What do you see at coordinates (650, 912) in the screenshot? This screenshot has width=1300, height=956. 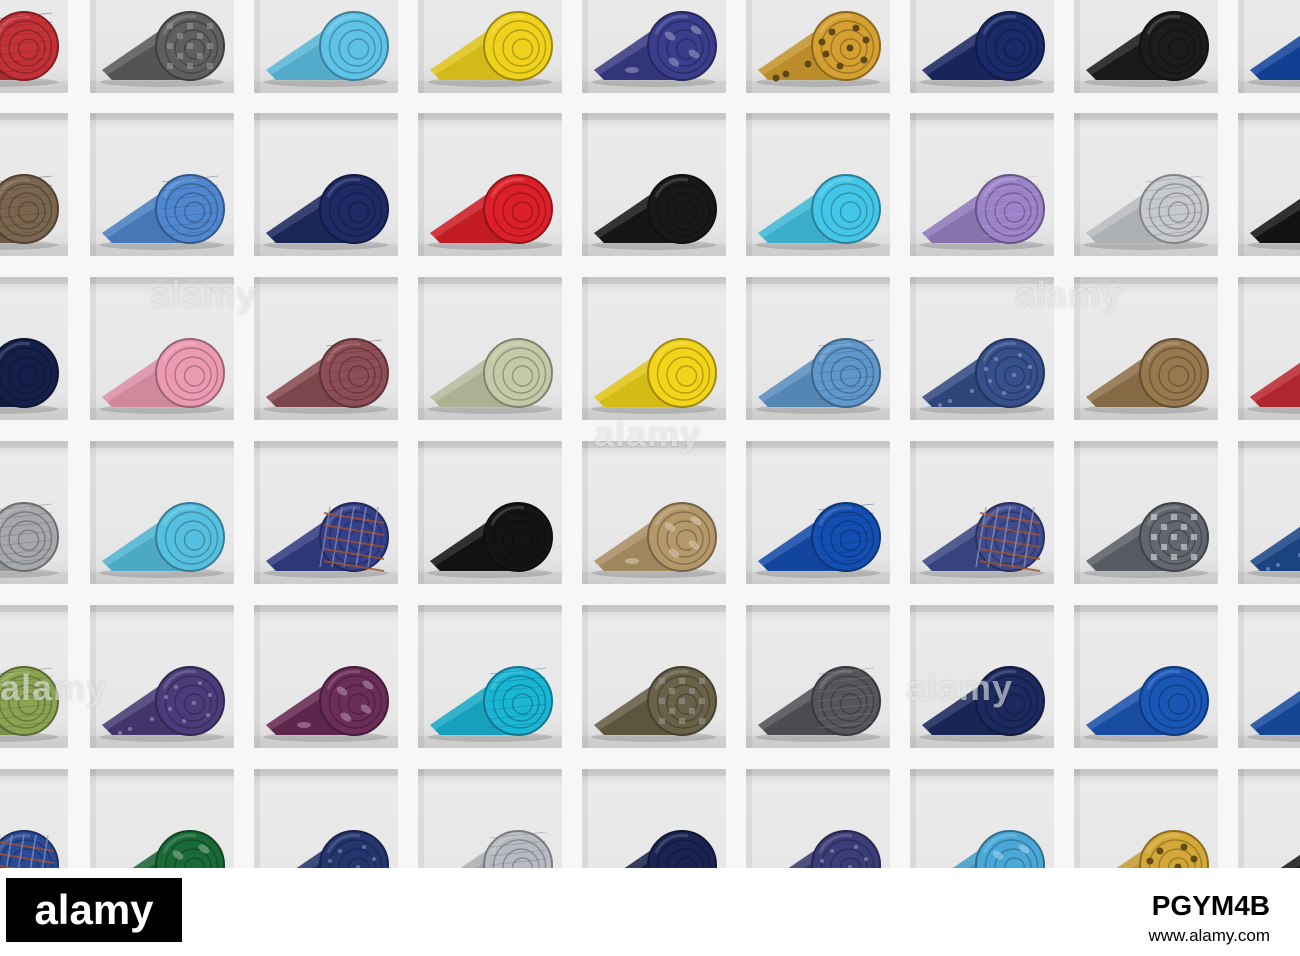 I see `stock-photo-footer: alamy PGYM4B www.alamy.com` at bounding box center [650, 912].